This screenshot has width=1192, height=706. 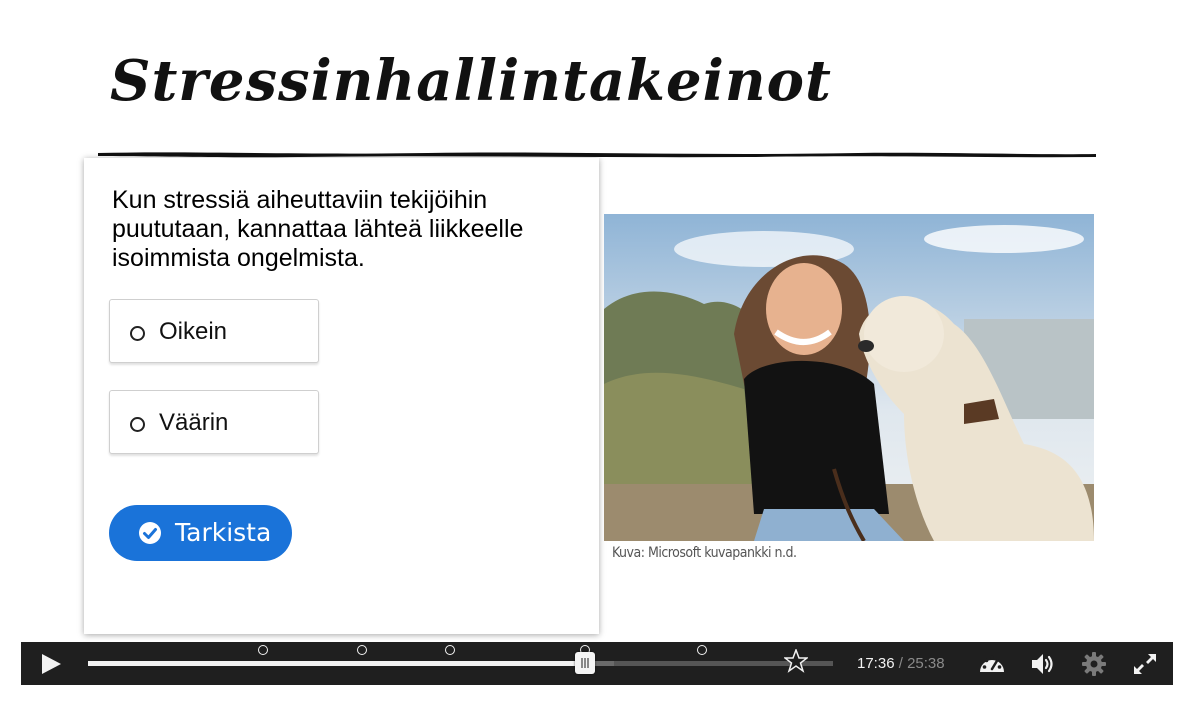 I want to click on total-time: 25:38, so click(x=926, y=663).